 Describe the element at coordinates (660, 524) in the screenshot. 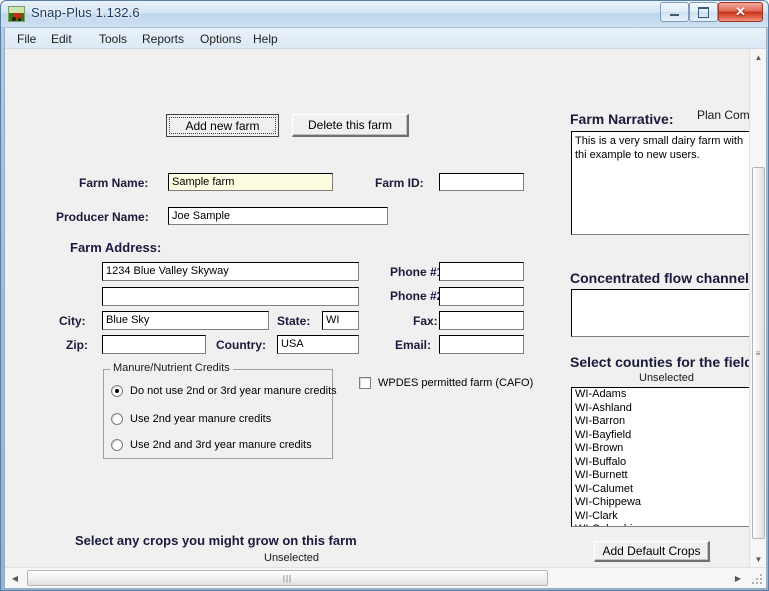

I see `list-item: WI-Columbia` at that location.